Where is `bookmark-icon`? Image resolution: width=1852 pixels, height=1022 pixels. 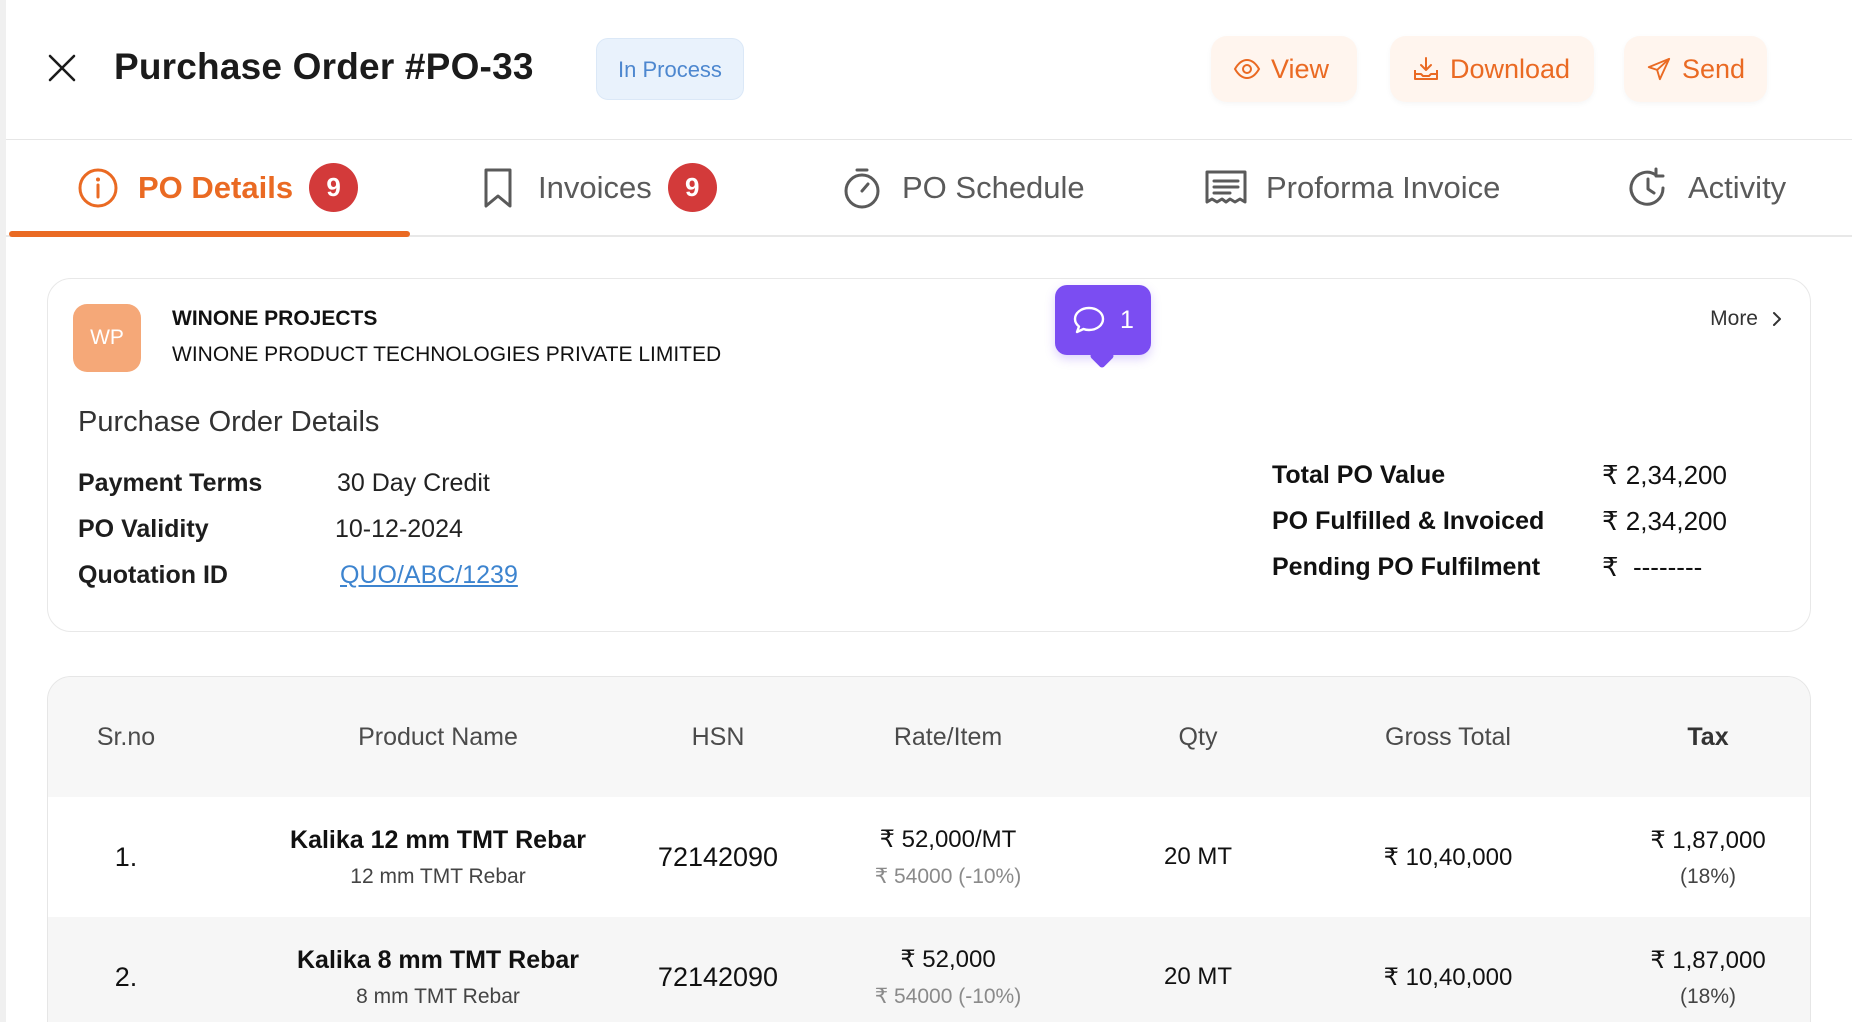
bookmark-icon is located at coordinates (498, 187).